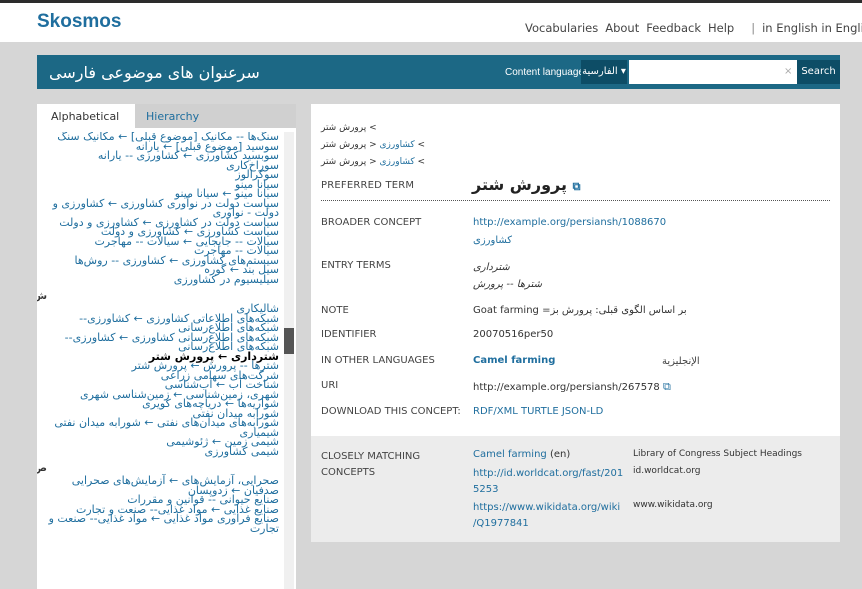 The width and height of the screenshot is (862, 589). I want to click on preferred-term-label: PREFERRED TERM, so click(368, 185).